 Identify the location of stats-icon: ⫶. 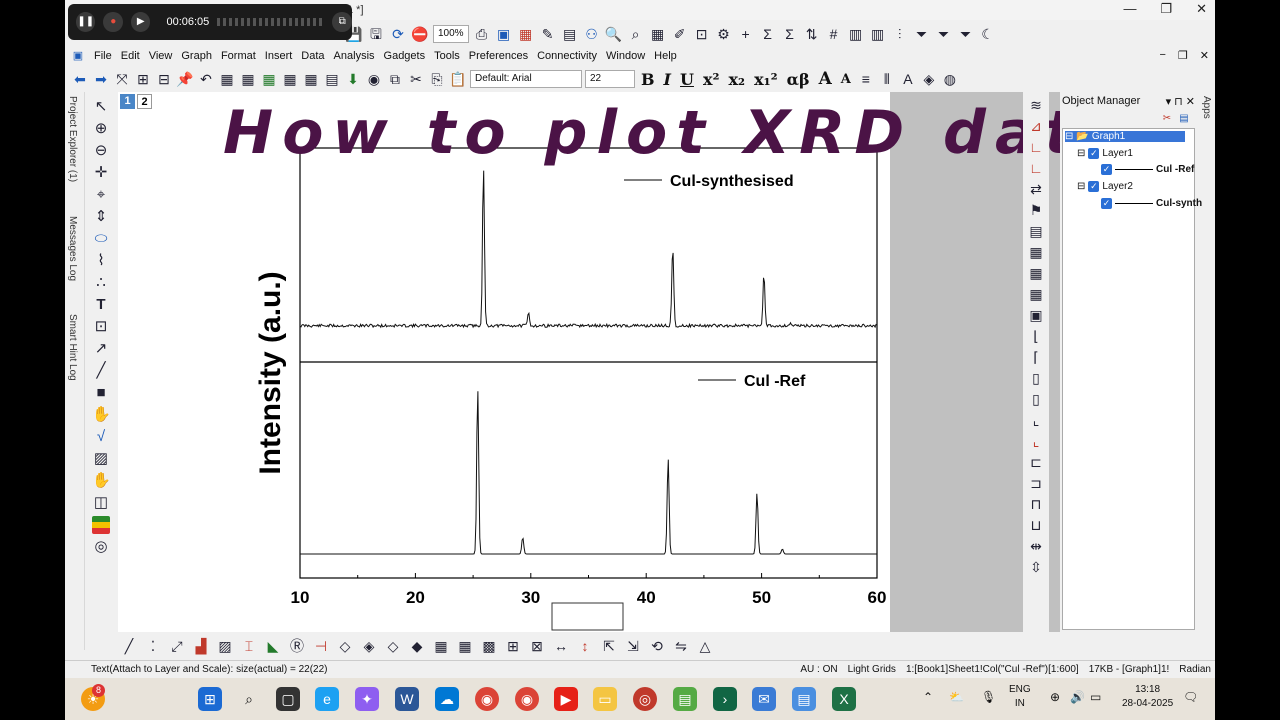
(900, 34).